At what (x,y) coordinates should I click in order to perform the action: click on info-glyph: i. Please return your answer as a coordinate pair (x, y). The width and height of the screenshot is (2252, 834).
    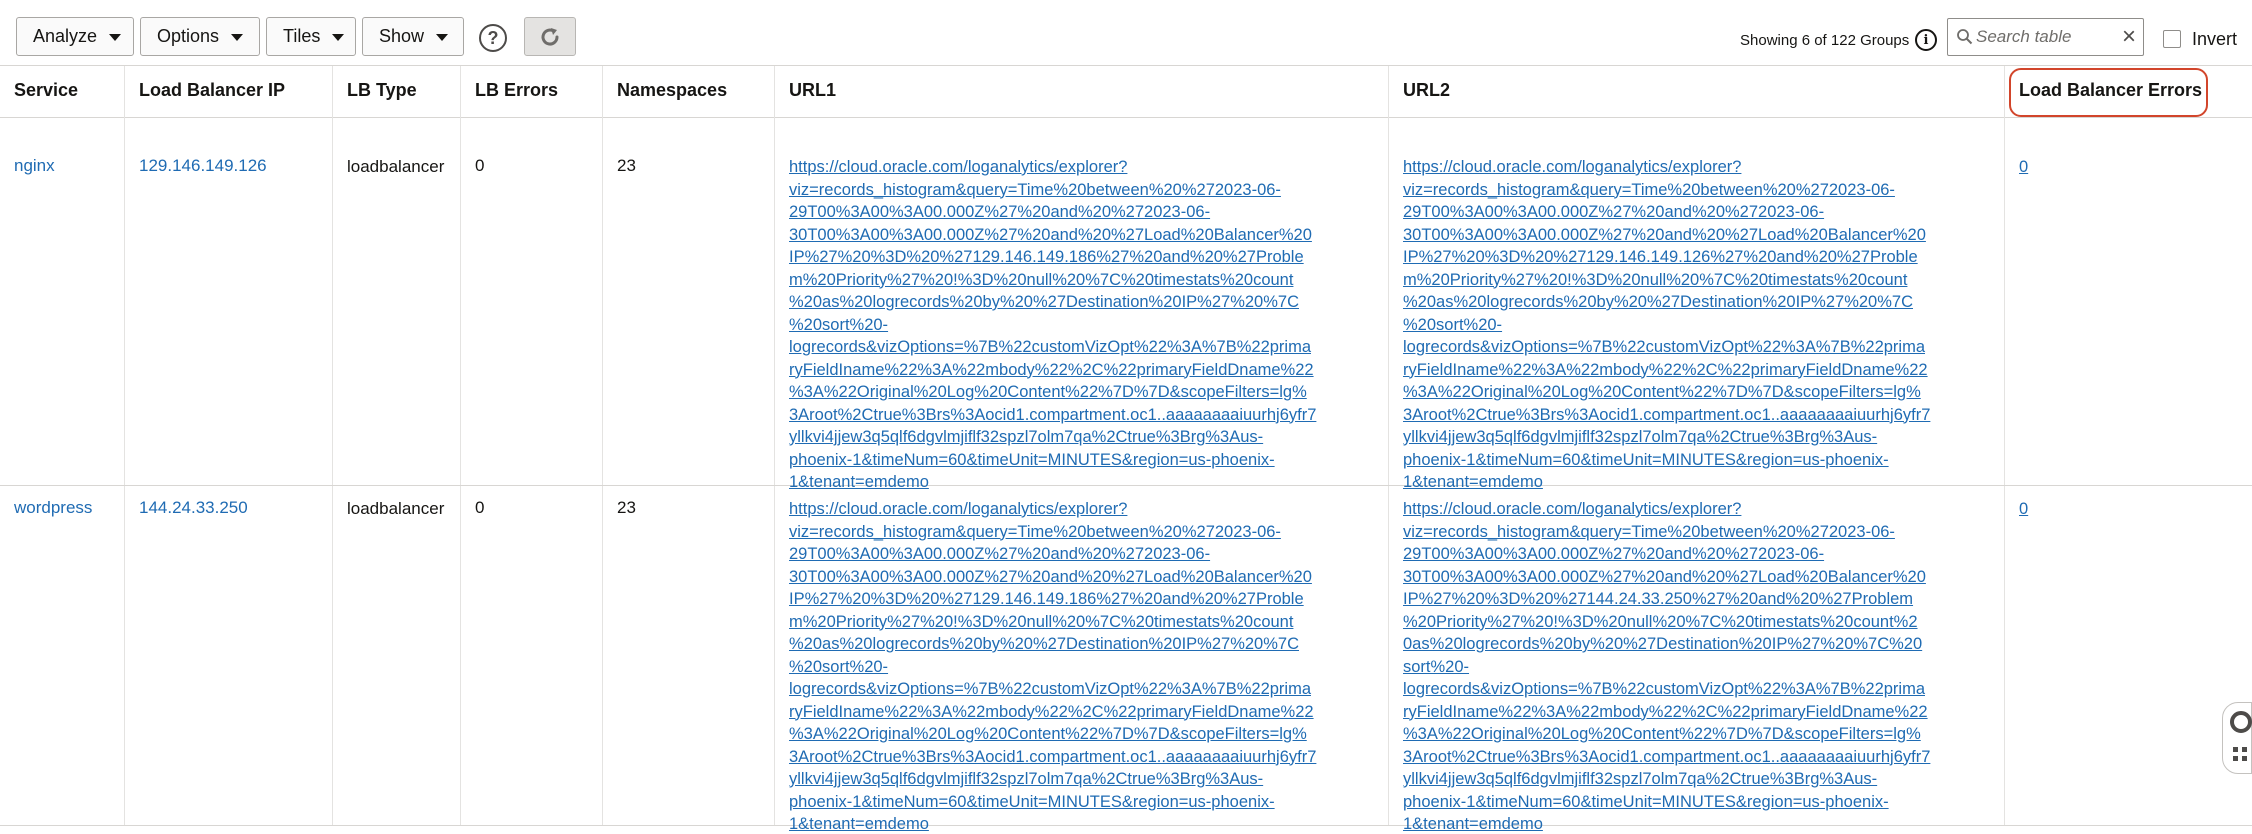
    Looking at the image, I should click on (1926, 40).